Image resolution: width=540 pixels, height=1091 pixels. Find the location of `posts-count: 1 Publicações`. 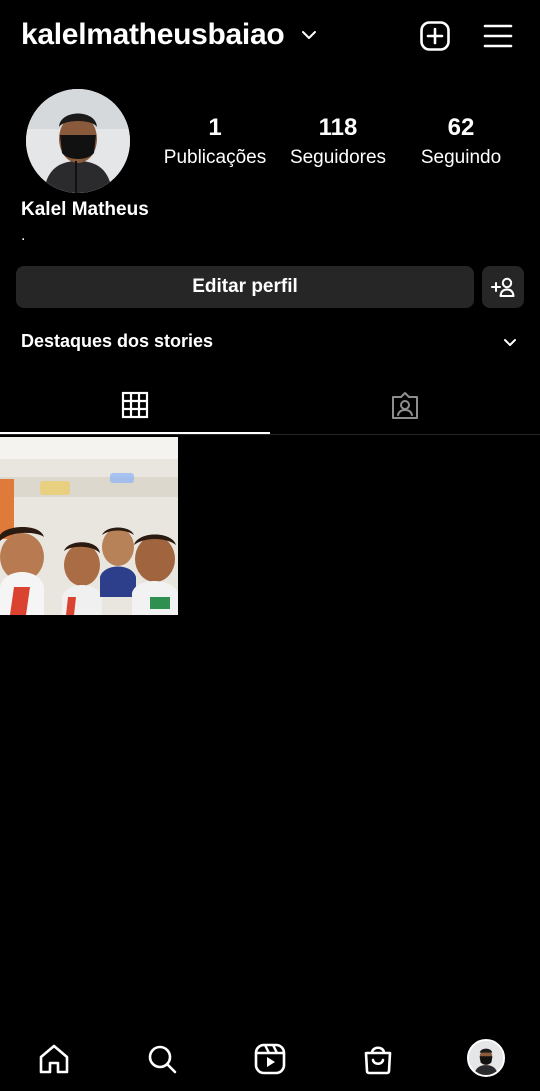

posts-count: 1 Publicações is located at coordinates (215, 143).